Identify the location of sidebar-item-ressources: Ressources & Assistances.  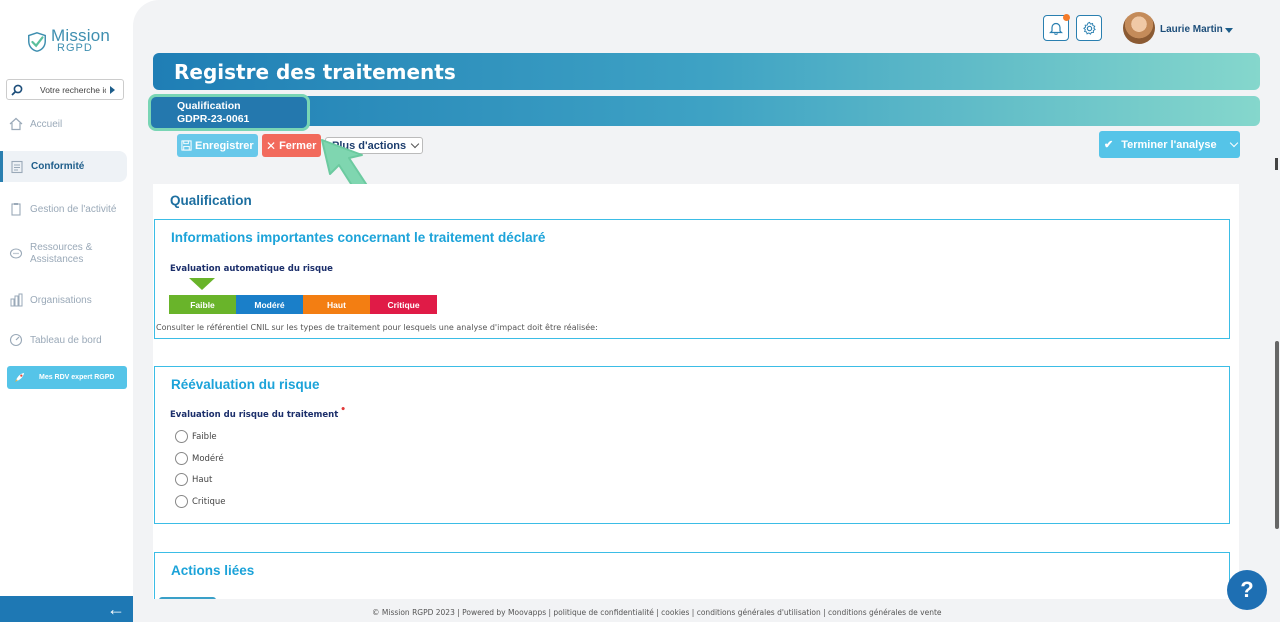
(63, 254).